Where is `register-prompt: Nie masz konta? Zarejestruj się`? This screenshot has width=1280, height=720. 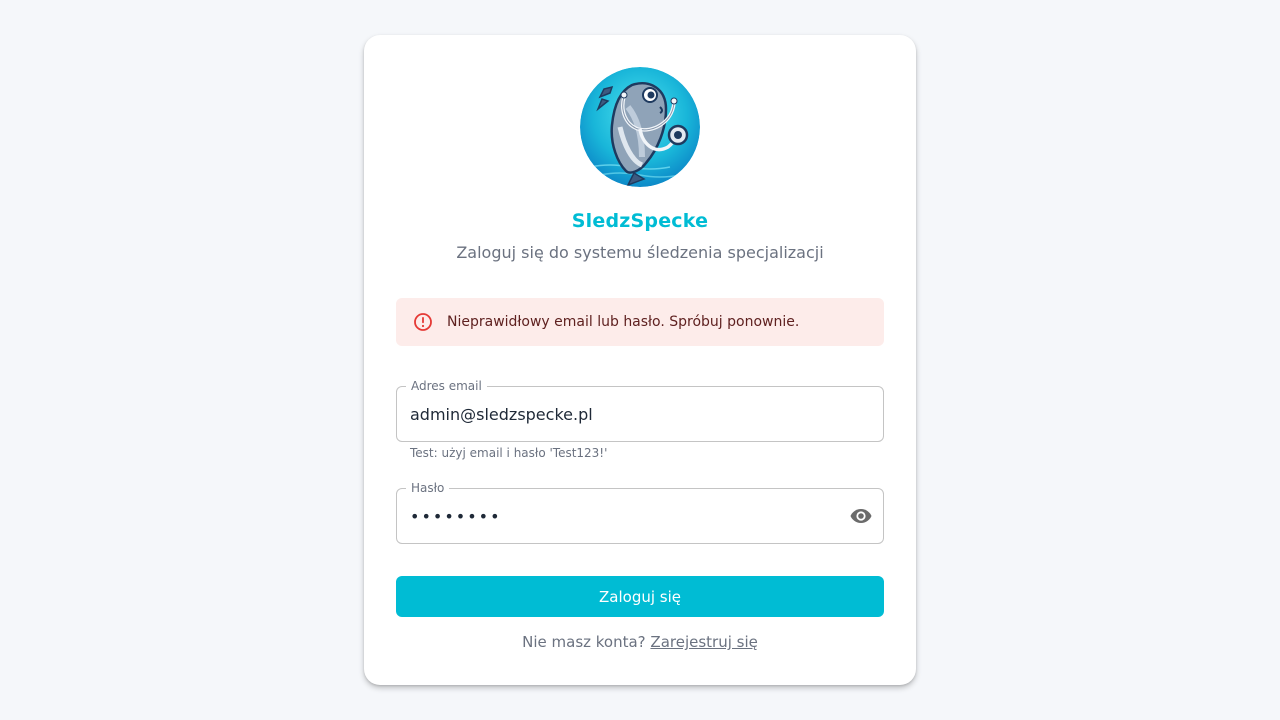 register-prompt: Nie masz konta? Zarejestruj się is located at coordinates (640, 642).